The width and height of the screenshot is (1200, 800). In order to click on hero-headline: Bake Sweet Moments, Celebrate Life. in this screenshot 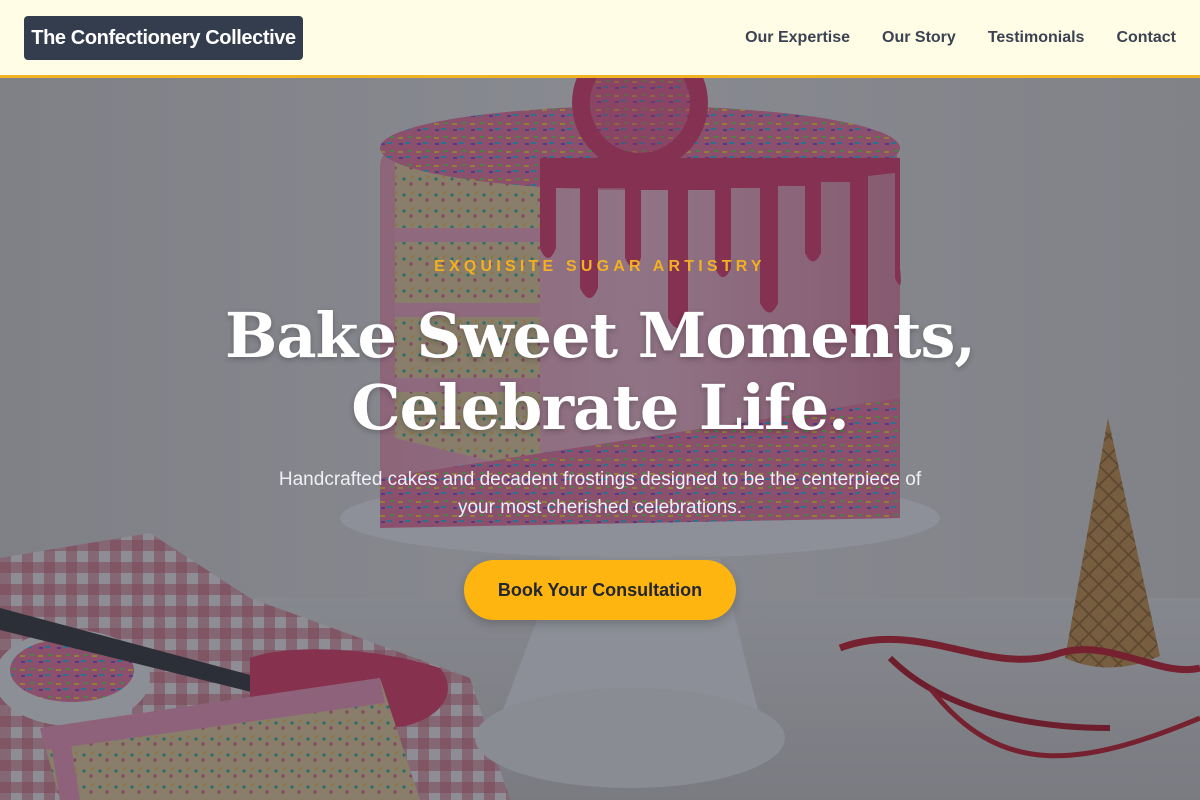, I will do `click(600, 372)`.